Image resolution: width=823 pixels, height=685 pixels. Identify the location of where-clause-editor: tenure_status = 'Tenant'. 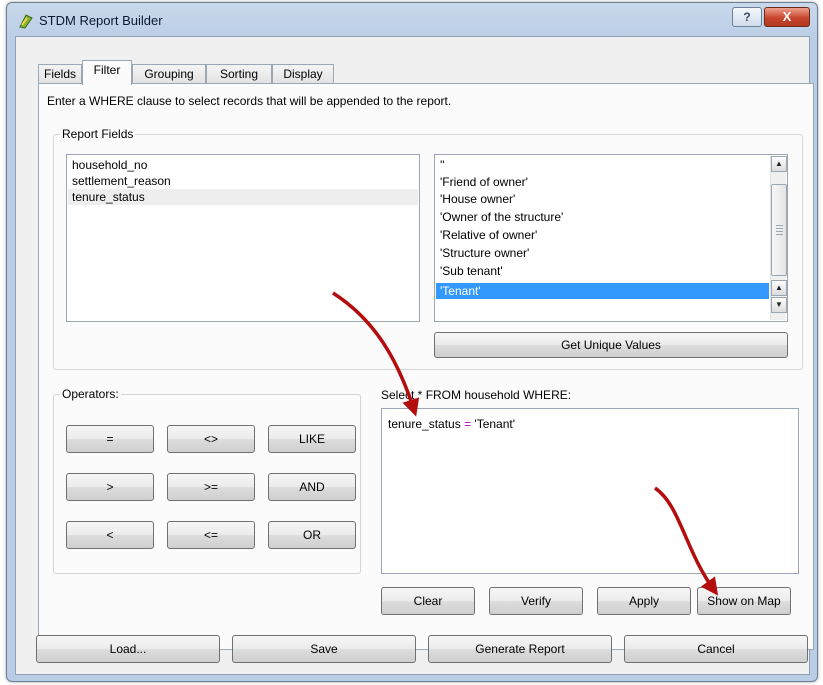
(590, 491).